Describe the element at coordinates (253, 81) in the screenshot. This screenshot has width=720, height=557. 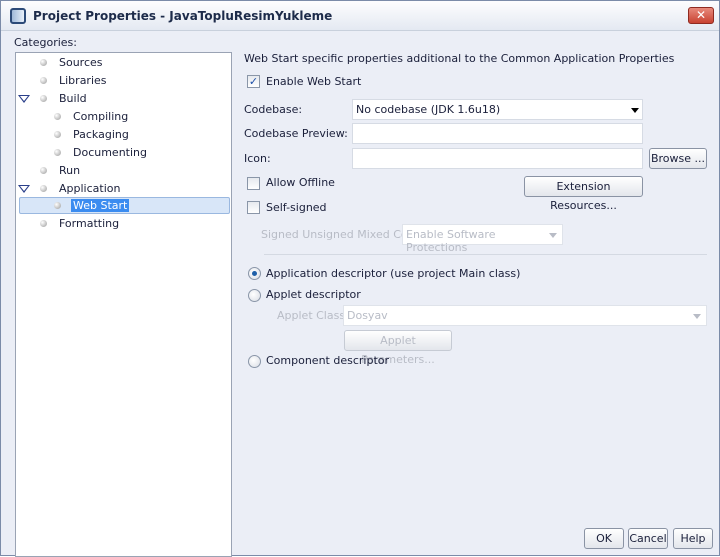
I see `enable-web-start-checkbox: ✓` at that location.